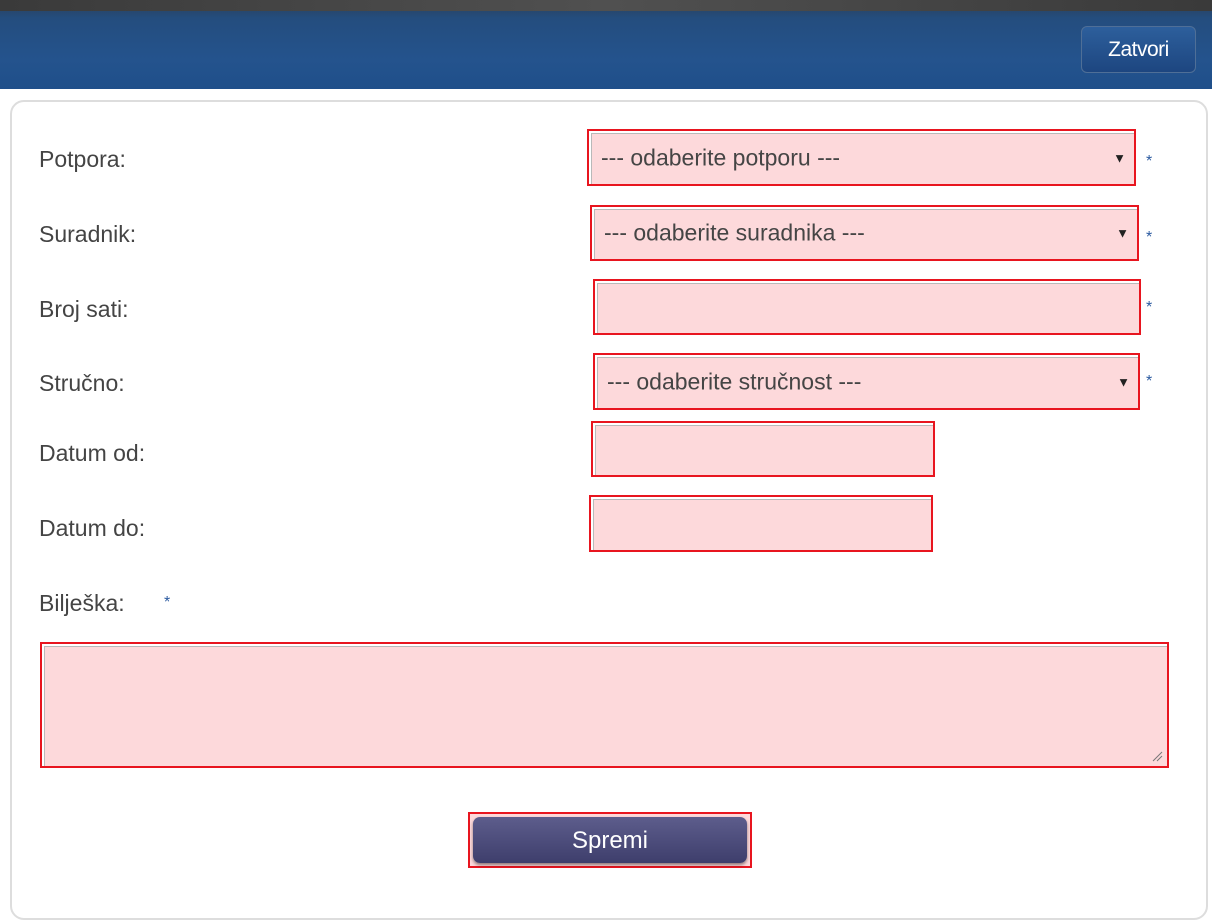 The image size is (1212, 920). Describe the element at coordinates (867, 307) in the screenshot. I see `broj-sati-input` at that location.